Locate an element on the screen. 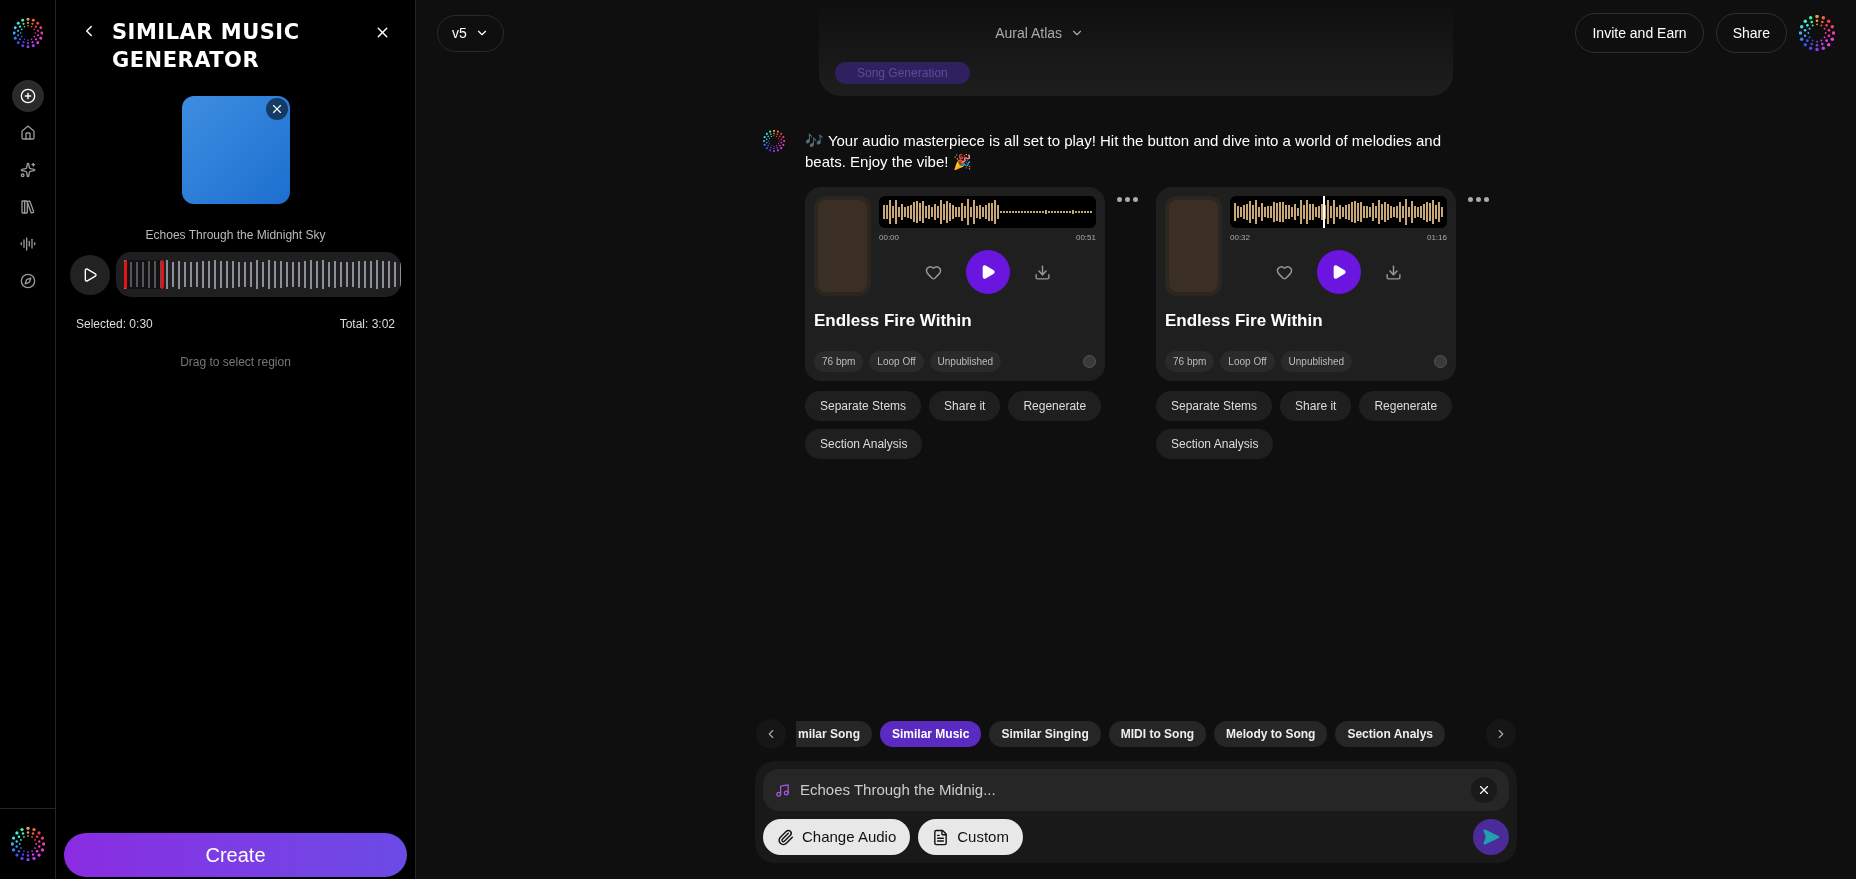  music-note-icon is located at coordinates (782, 790).